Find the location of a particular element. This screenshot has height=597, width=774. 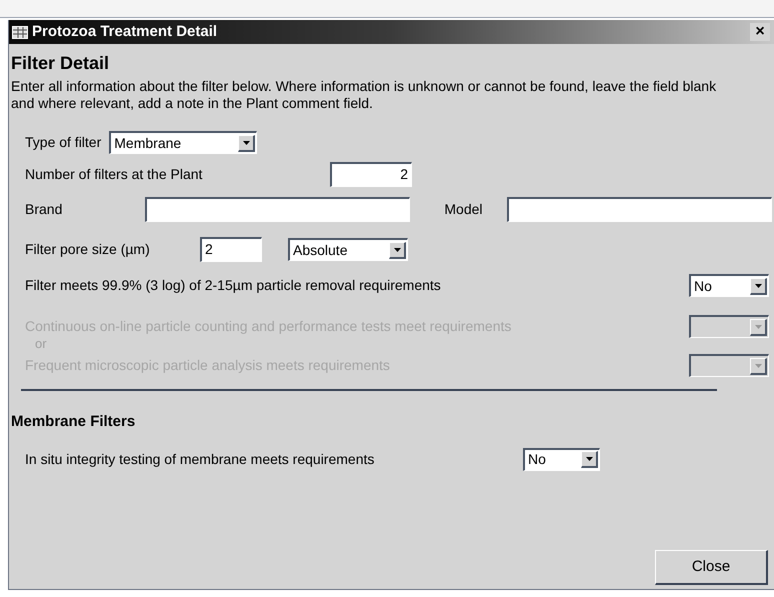

question-label: Filter meets 99.9% (3 log) of 2-15µm particle removal requirements is located at coordinates (233, 285).